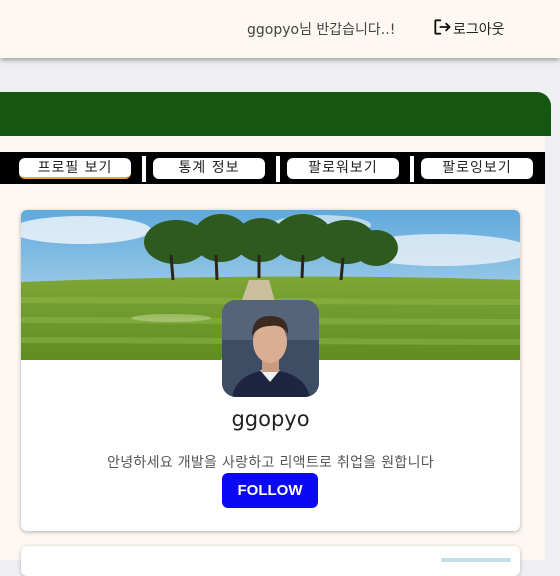  Describe the element at coordinates (343, 168) in the screenshot. I see `tab-followers: 팔로워보기` at that location.